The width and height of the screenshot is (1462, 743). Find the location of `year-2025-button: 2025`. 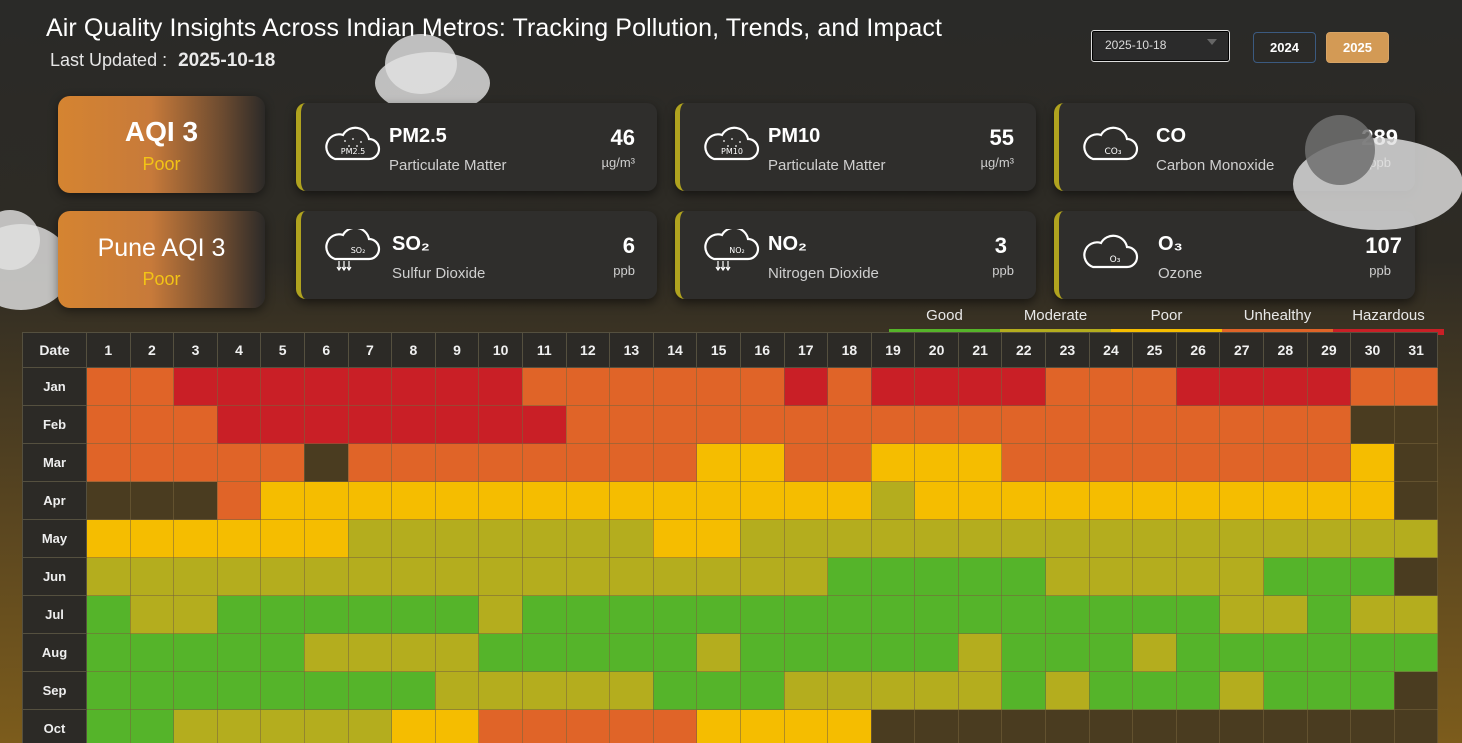

year-2025-button: 2025 is located at coordinates (1357, 47).